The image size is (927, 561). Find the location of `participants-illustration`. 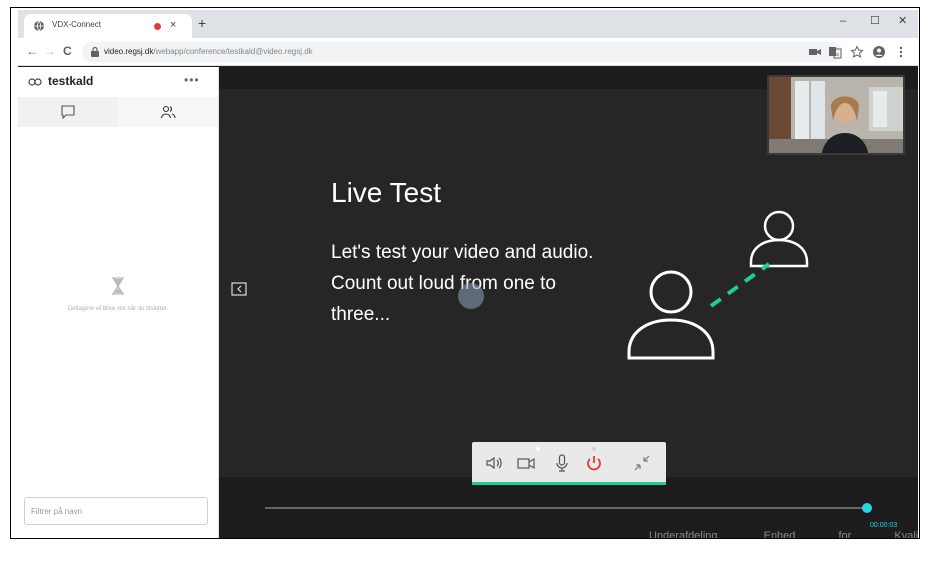

participants-illustration is located at coordinates (718, 285).